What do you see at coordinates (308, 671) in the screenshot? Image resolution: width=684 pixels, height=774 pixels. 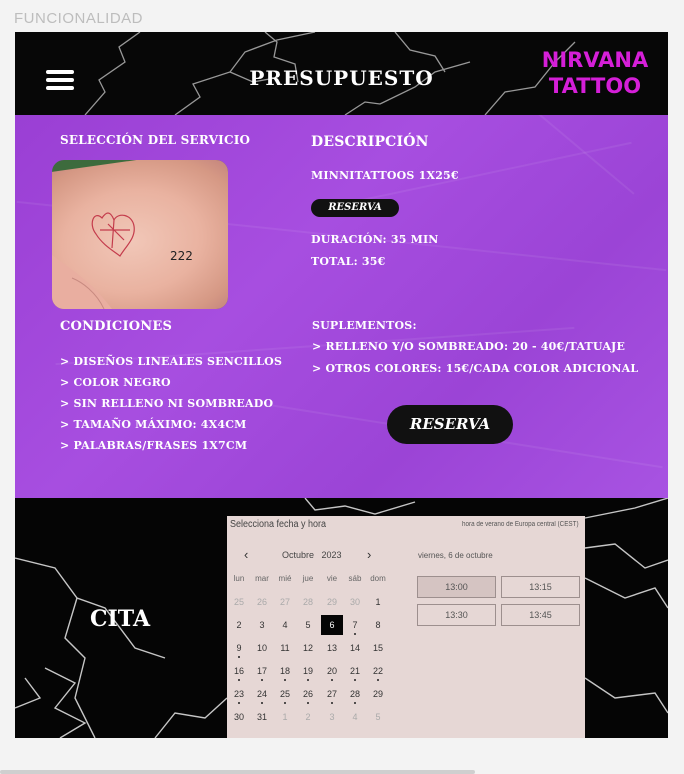 I see `calendar-day: 19` at bounding box center [308, 671].